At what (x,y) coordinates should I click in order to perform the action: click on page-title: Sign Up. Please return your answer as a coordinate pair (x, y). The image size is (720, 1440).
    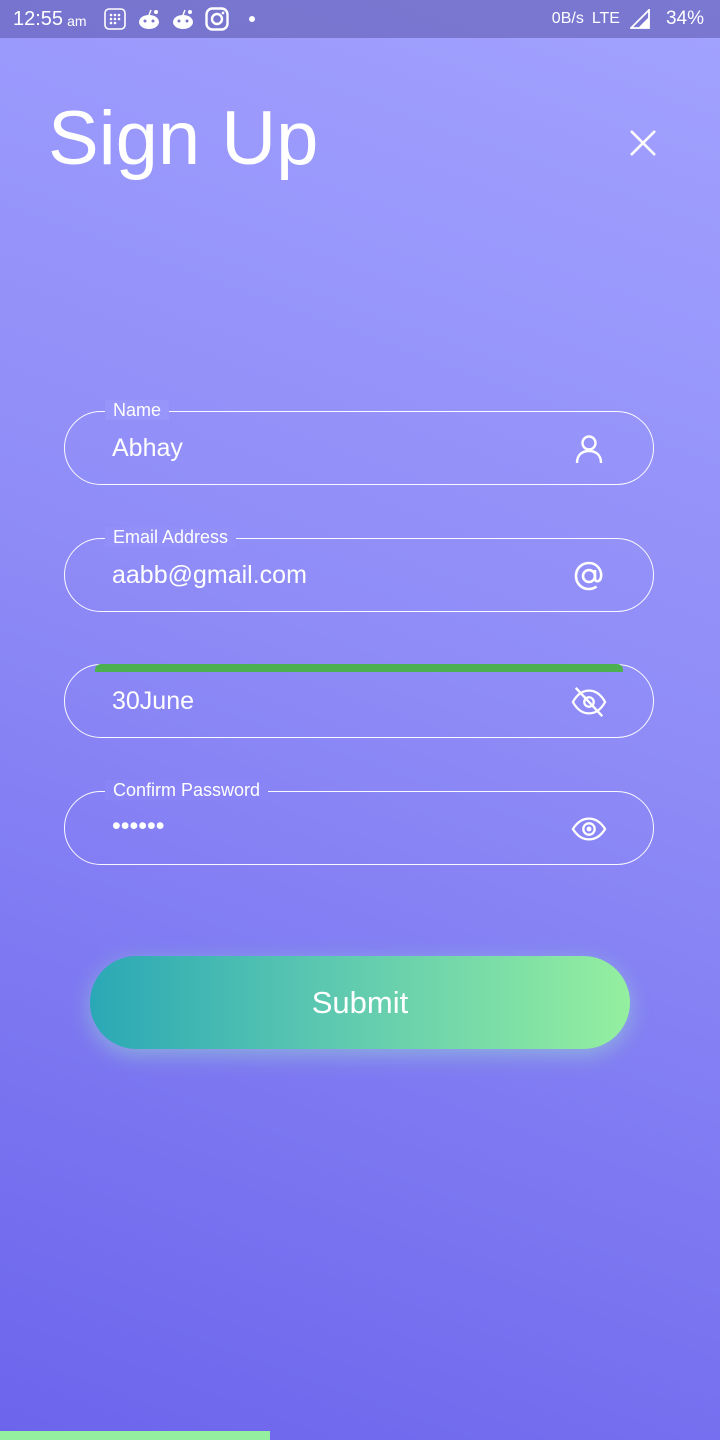
    Looking at the image, I should click on (183, 138).